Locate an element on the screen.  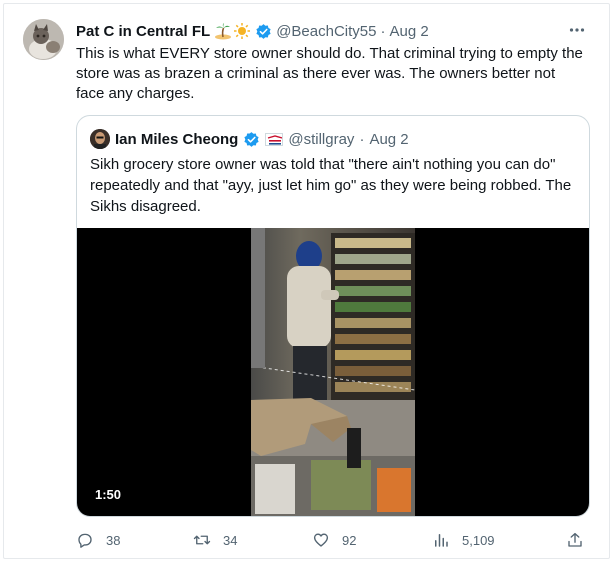
retweet-count: 34 is located at coordinates (230, 540).